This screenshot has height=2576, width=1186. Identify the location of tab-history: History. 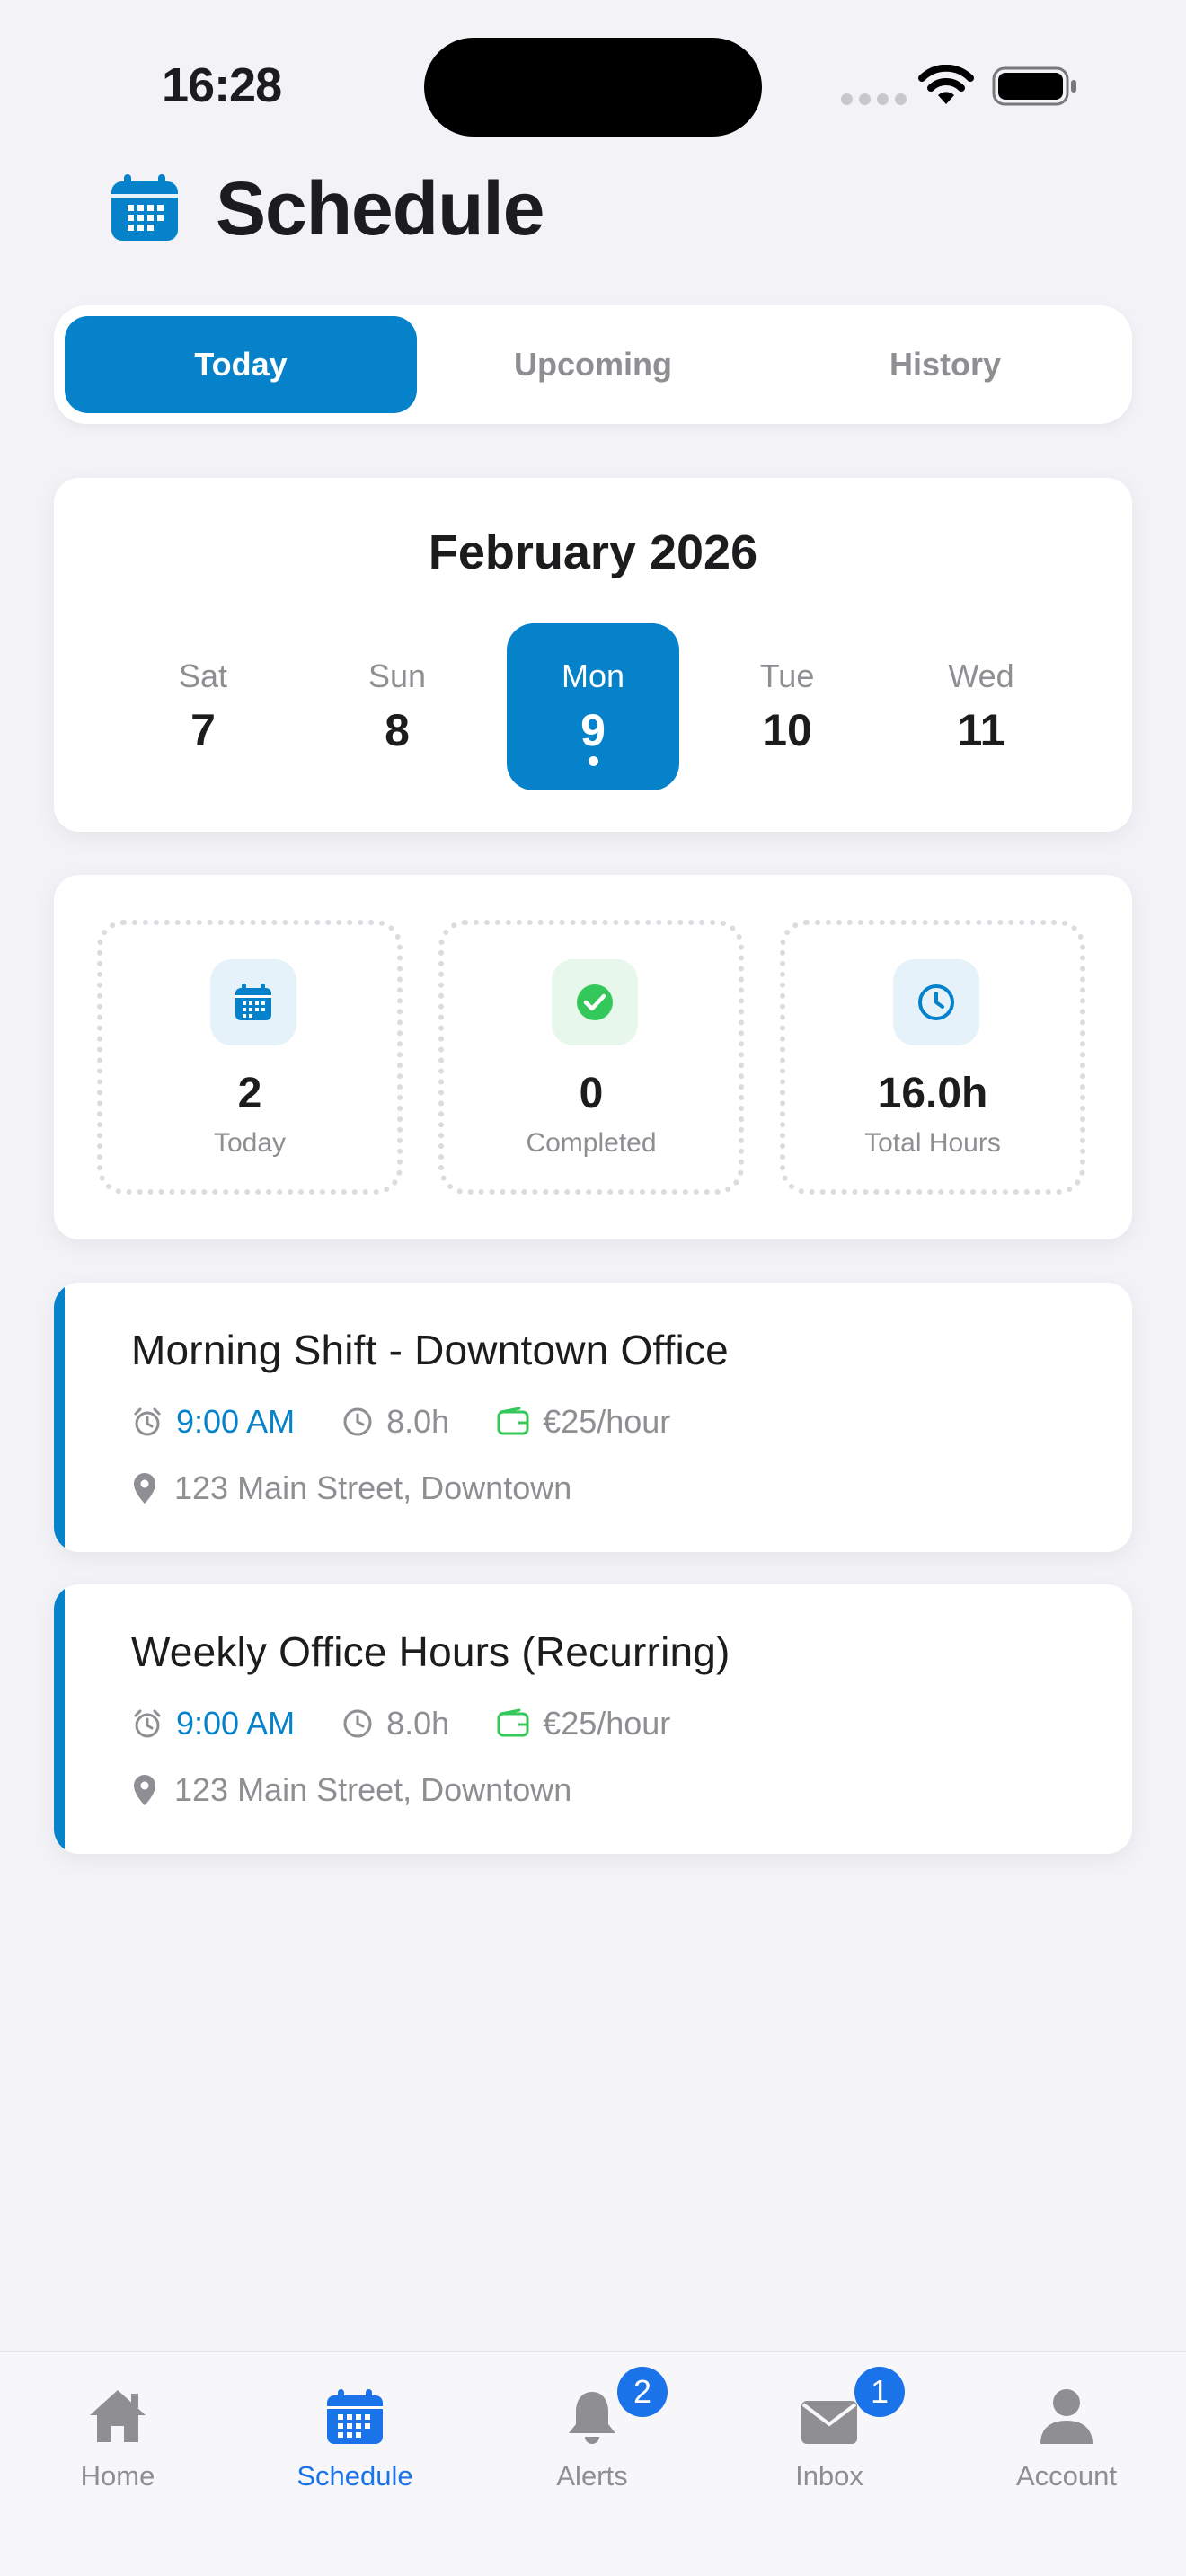
(945, 364).